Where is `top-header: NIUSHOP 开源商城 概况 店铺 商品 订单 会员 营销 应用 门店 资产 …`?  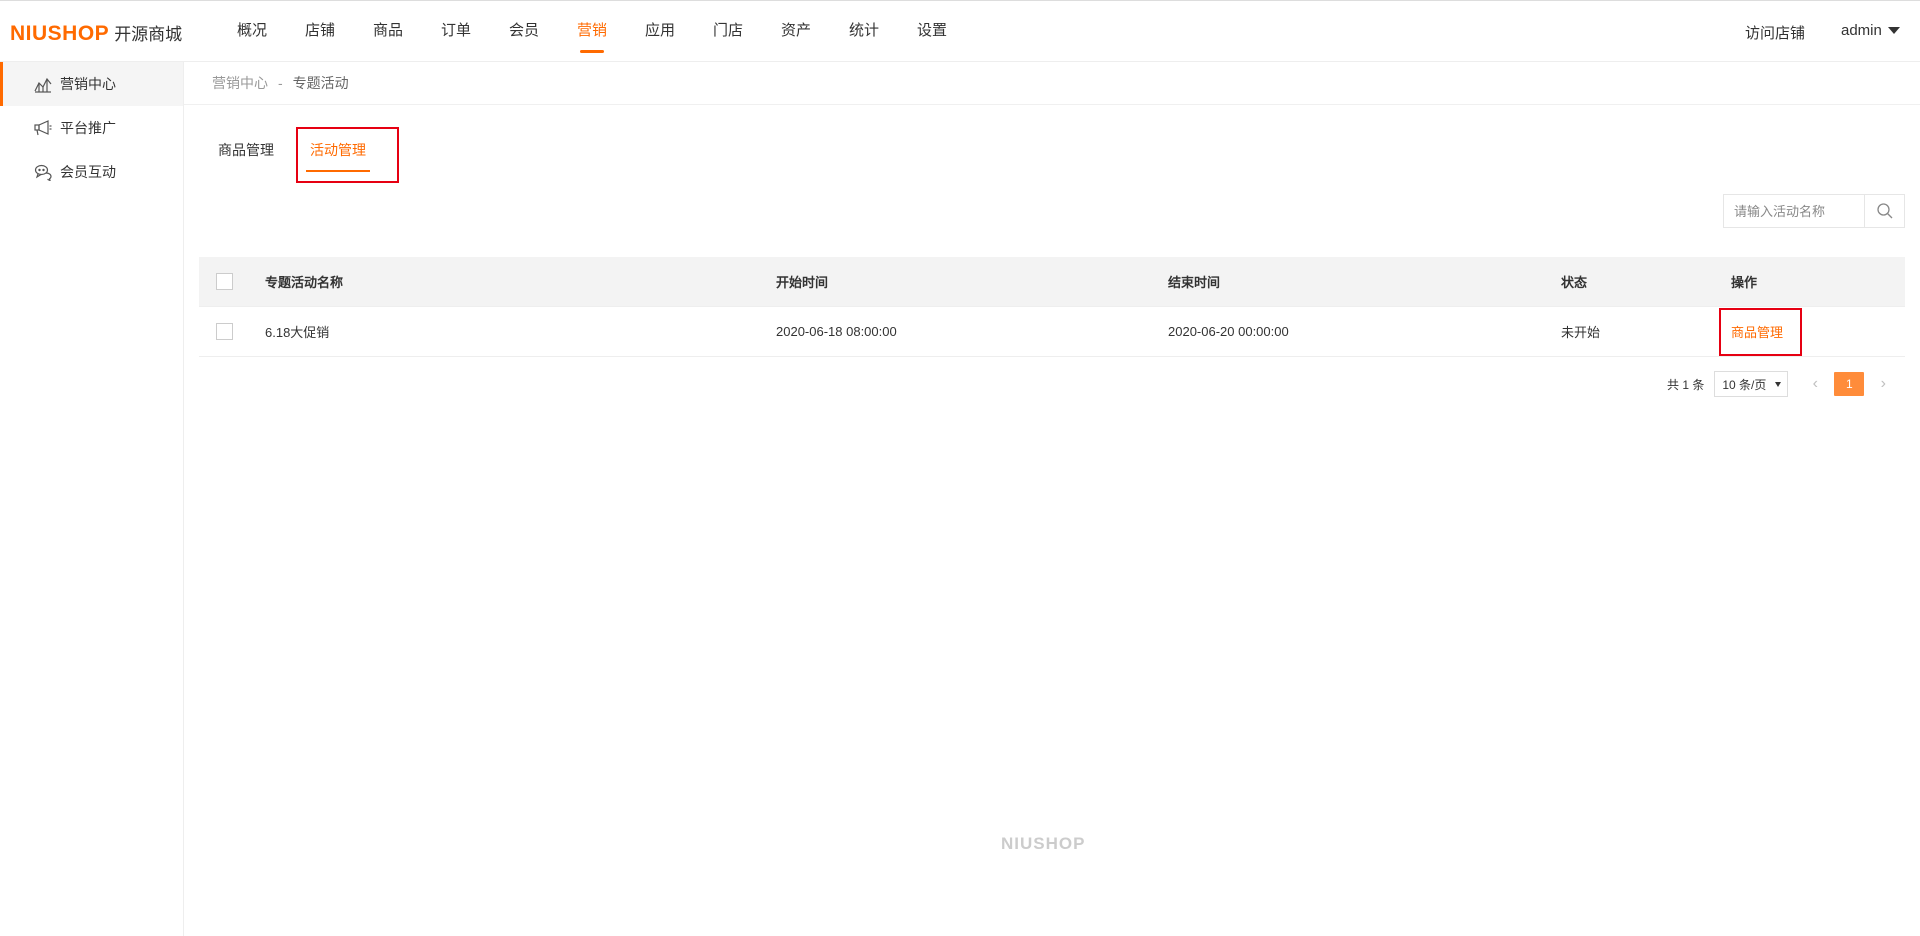 top-header: NIUSHOP 开源商城 概况 店铺 商品 订单 会员 营销 应用 门店 资产 … is located at coordinates (960, 31).